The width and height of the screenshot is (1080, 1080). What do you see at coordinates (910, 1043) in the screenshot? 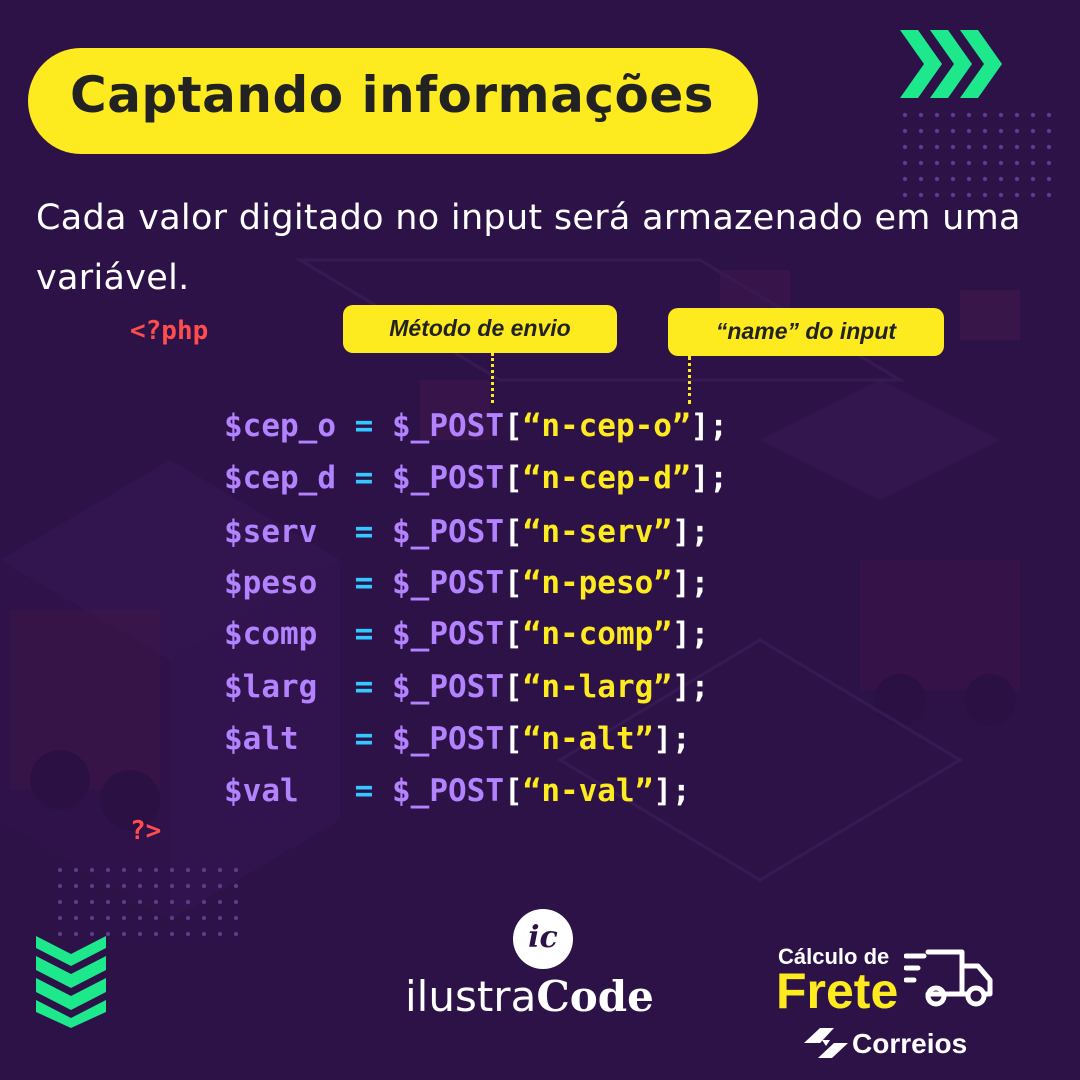
I see `correios-wordmark: Correios` at bounding box center [910, 1043].